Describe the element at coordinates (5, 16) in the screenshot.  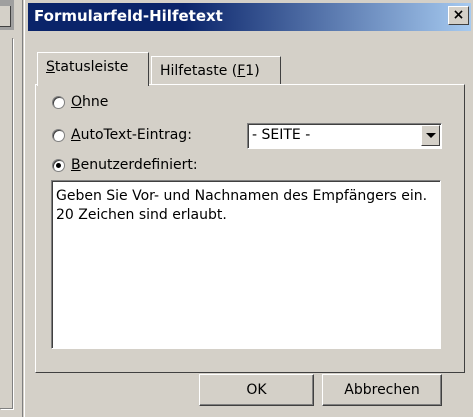
I see `background-window-button` at that location.